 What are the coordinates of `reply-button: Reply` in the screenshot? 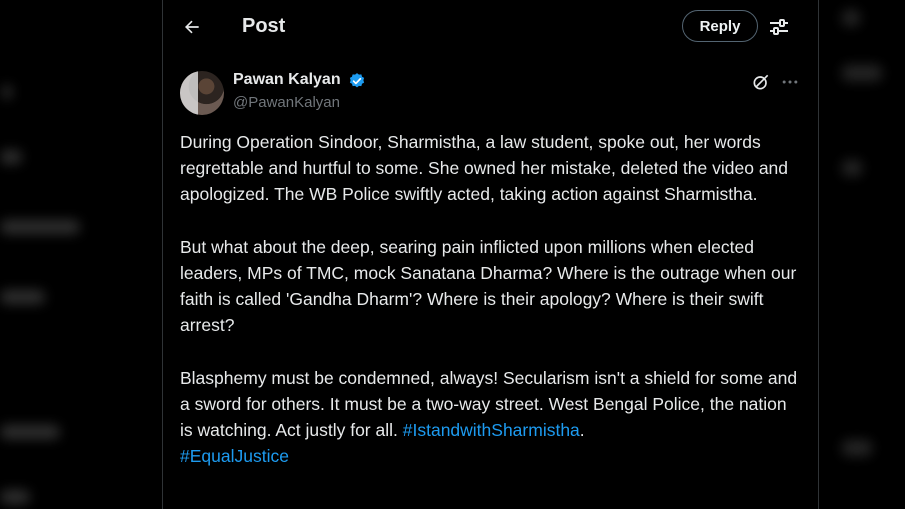 It's located at (720, 26).